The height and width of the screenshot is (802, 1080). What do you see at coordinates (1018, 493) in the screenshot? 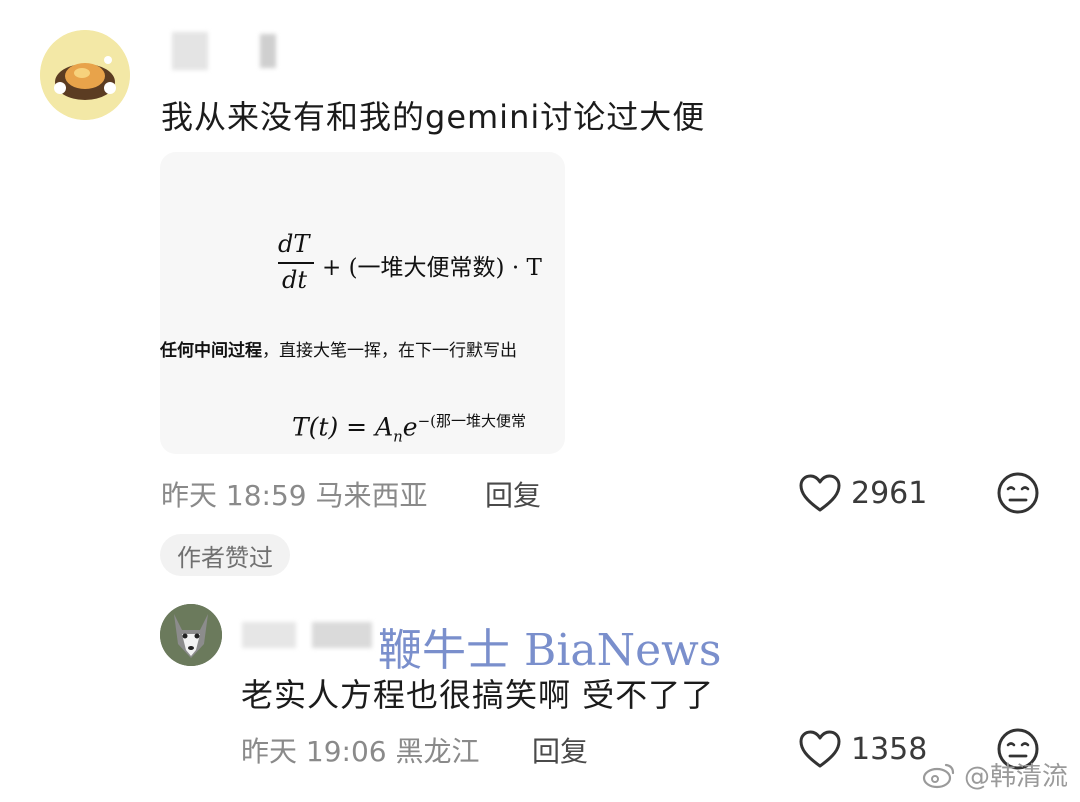
I see `meh-face-icon` at bounding box center [1018, 493].